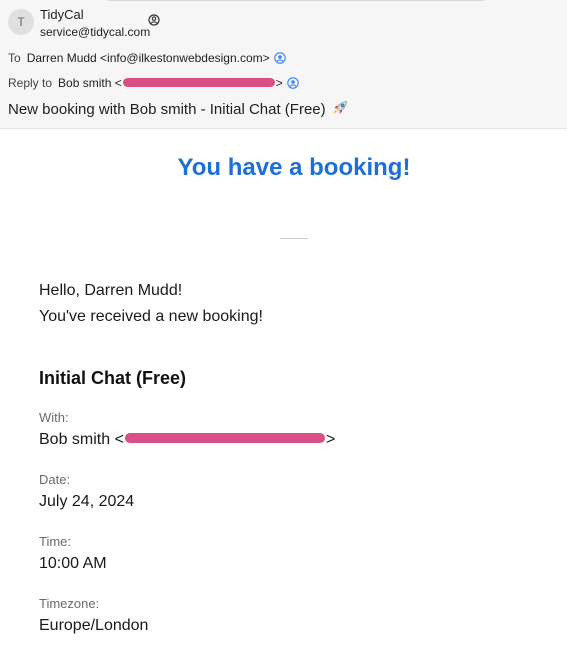  I want to click on reply-to-suffix: >, so click(279, 83).